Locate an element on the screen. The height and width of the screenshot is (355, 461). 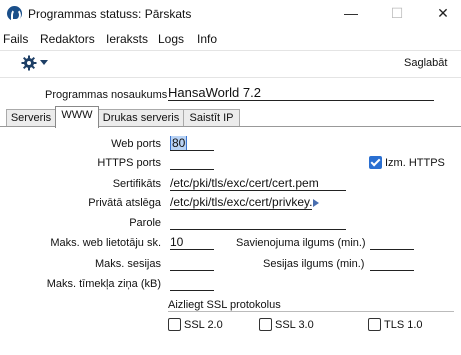
tab-drukas-serveris: Drukas serveris is located at coordinates (141, 118).